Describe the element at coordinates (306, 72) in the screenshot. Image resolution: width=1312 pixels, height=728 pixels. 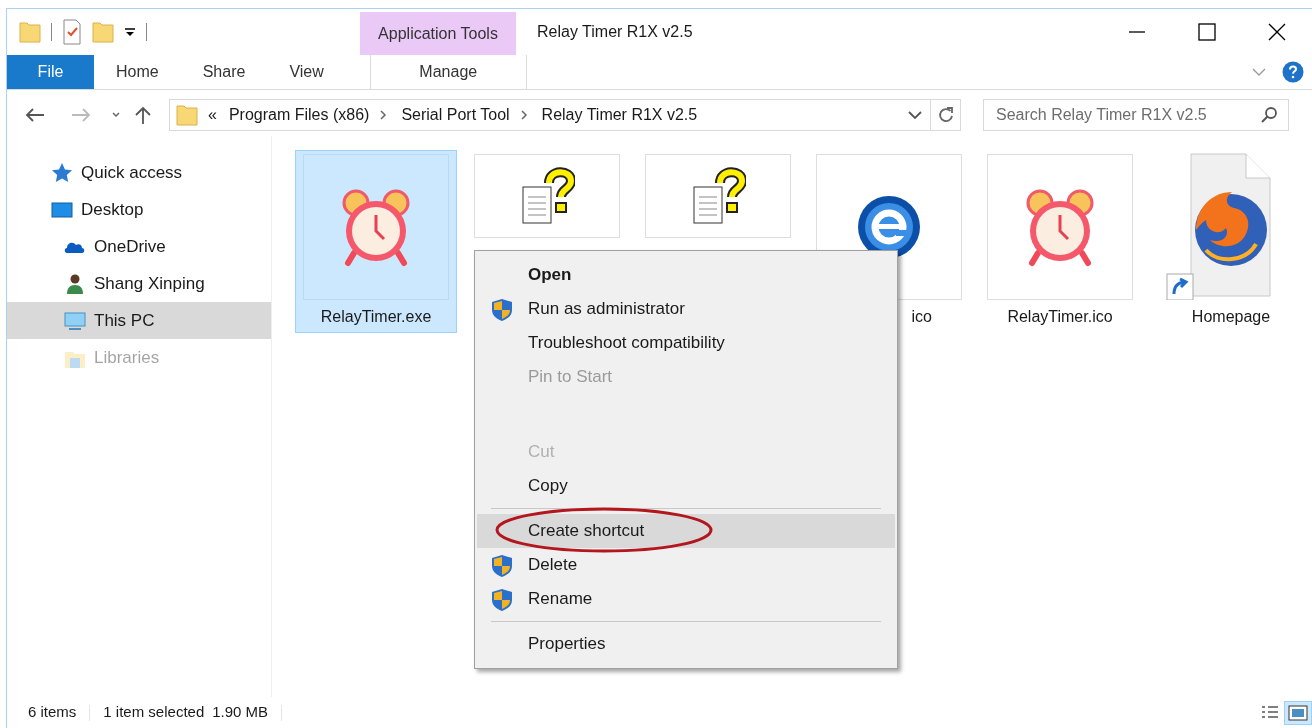
I see `ribbon-tab: View` at that location.